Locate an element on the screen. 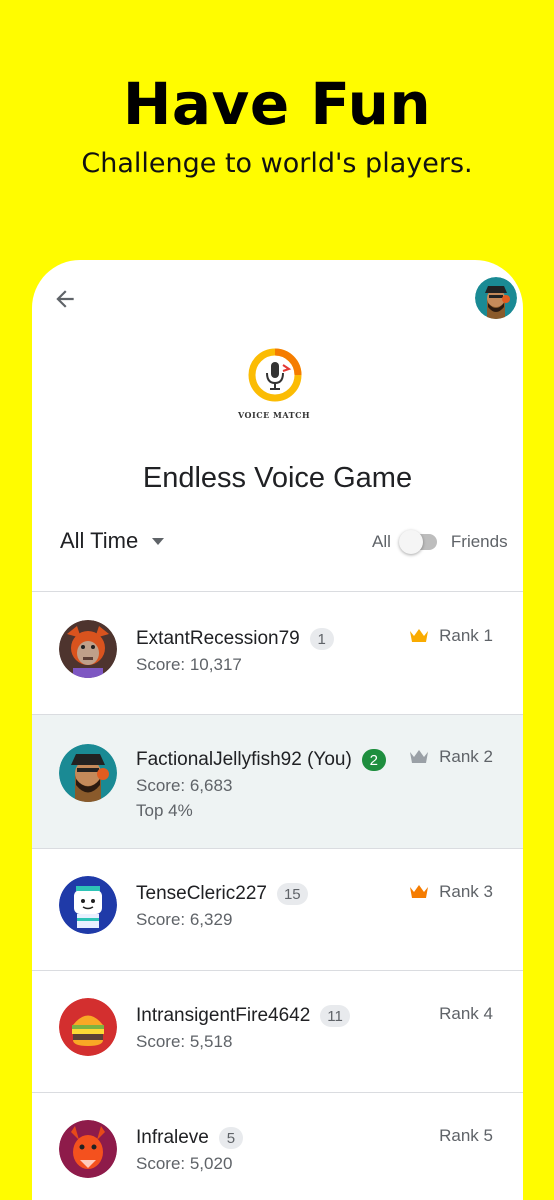 The width and height of the screenshot is (554, 1200). logo-text: VOICE MATCH is located at coordinates (274, 415).